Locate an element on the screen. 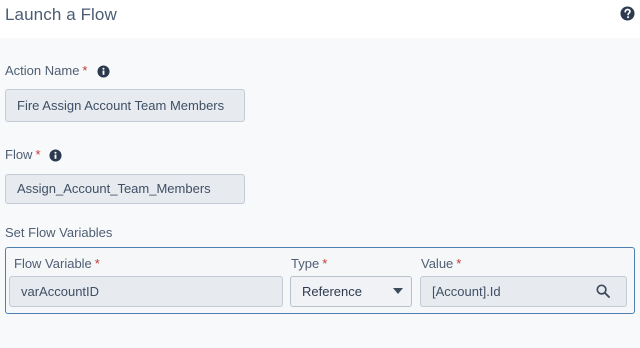  value-field-text: [Account].Id is located at coordinates (466, 291).